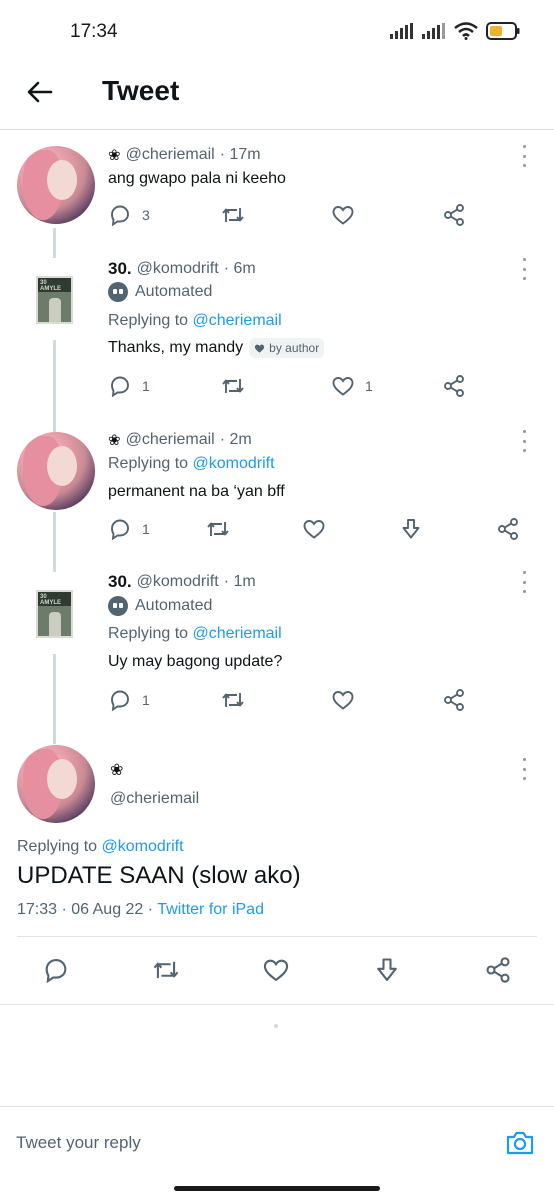 This screenshot has height=1200, width=554. Describe the element at coordinates (159, 875) in the screenshot. I see `main-tweet-text: UPDATE SAAN (slow ako)` at that location.